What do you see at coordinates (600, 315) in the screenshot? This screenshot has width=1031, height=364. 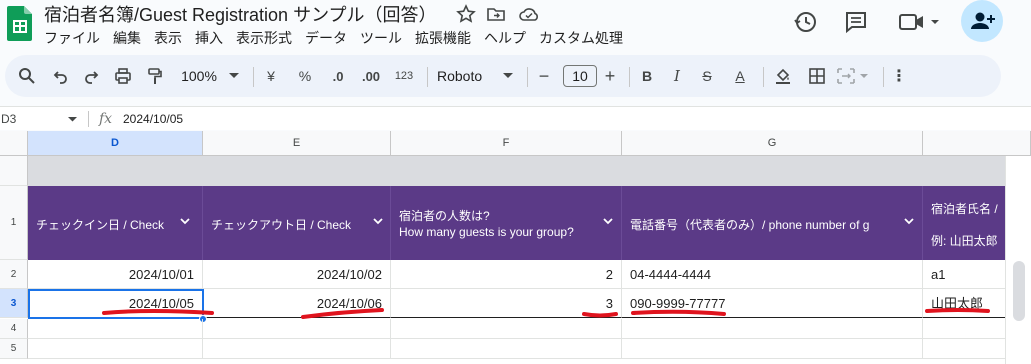 I see `annotation-underline-f3` at bounding box center [600, 315].